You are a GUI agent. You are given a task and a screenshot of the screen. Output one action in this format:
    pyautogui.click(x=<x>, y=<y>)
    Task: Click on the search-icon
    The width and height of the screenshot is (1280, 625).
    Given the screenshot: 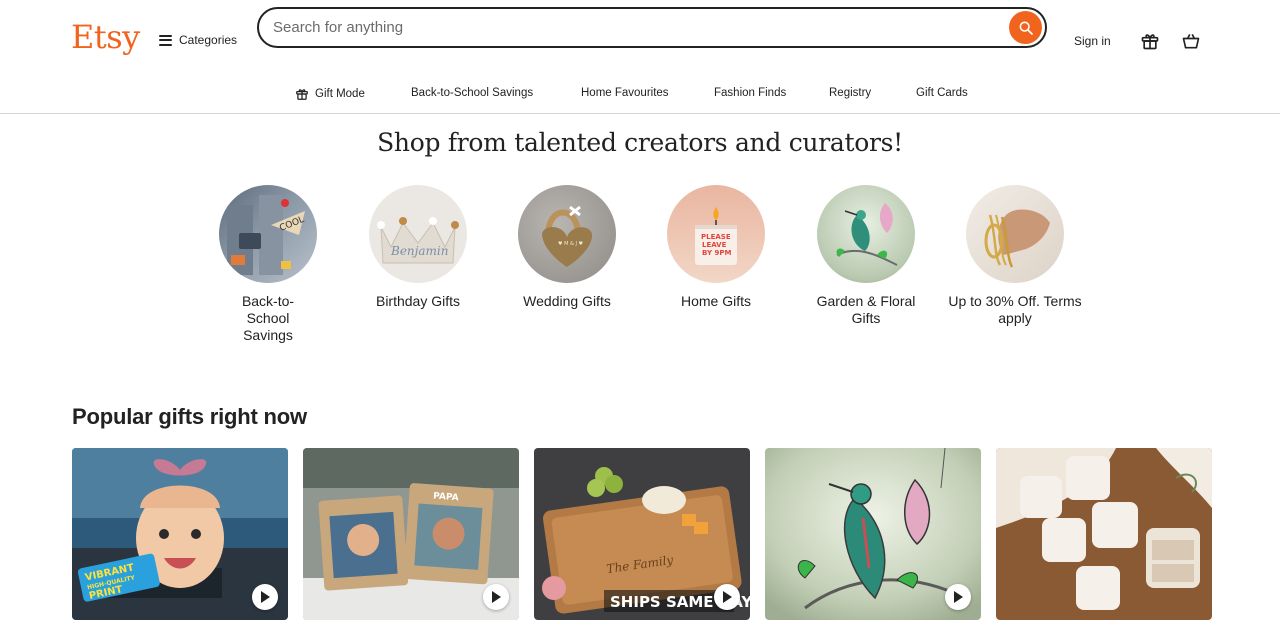 What is the action you would take?
    pyautogui.click(x=1026, y=28)
    